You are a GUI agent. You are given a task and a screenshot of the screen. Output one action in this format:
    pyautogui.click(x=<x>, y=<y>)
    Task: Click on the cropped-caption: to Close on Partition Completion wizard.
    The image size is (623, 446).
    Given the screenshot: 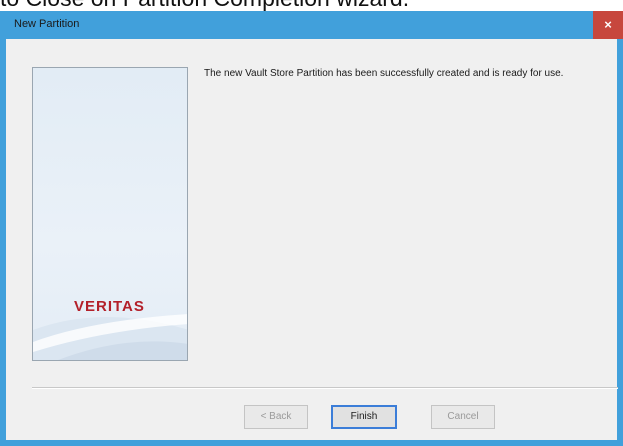 What is the action you would take?
    pyautogui.click(x=311, y=5)
    